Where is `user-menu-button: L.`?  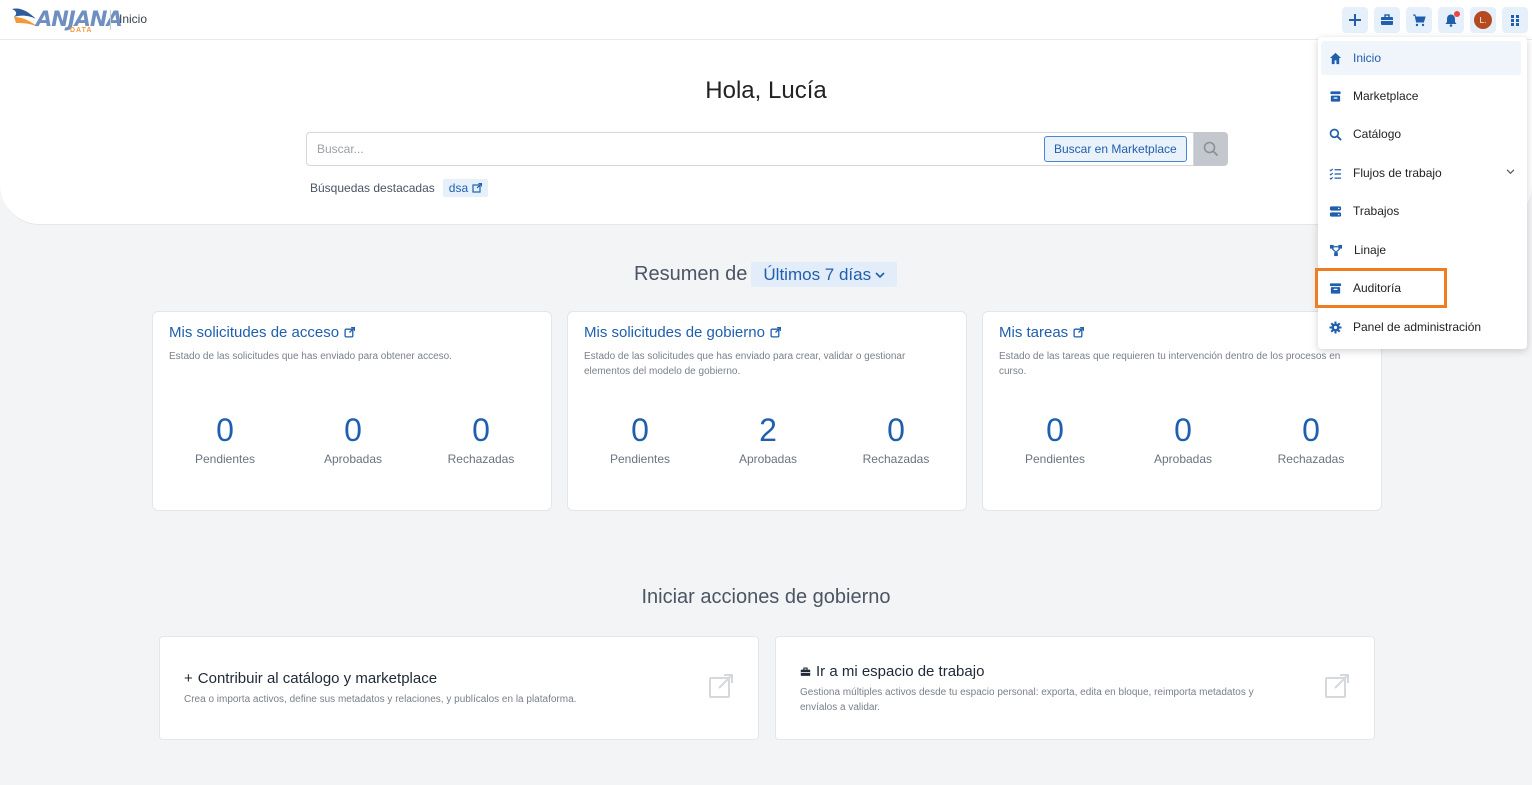 user-menu-button: L. is located at coordinates (1483, 20).